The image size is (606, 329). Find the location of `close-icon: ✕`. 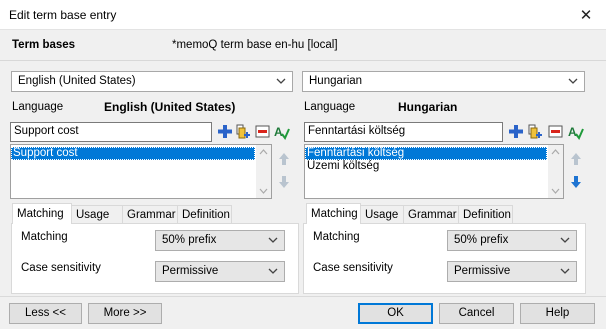

close-icon: ✕ is located at coordinates (586, 15).